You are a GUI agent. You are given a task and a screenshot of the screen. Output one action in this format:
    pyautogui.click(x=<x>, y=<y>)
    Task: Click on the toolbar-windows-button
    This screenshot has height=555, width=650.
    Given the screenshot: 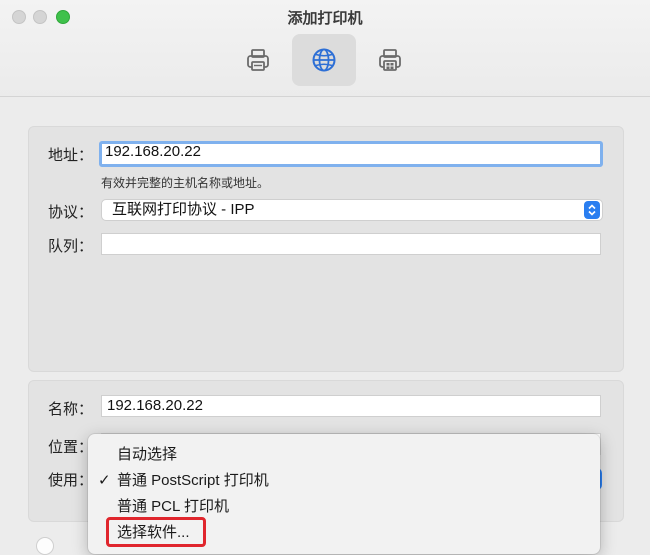 What is the action you would take?
    pyautogui.click(x=390, y=60)
    